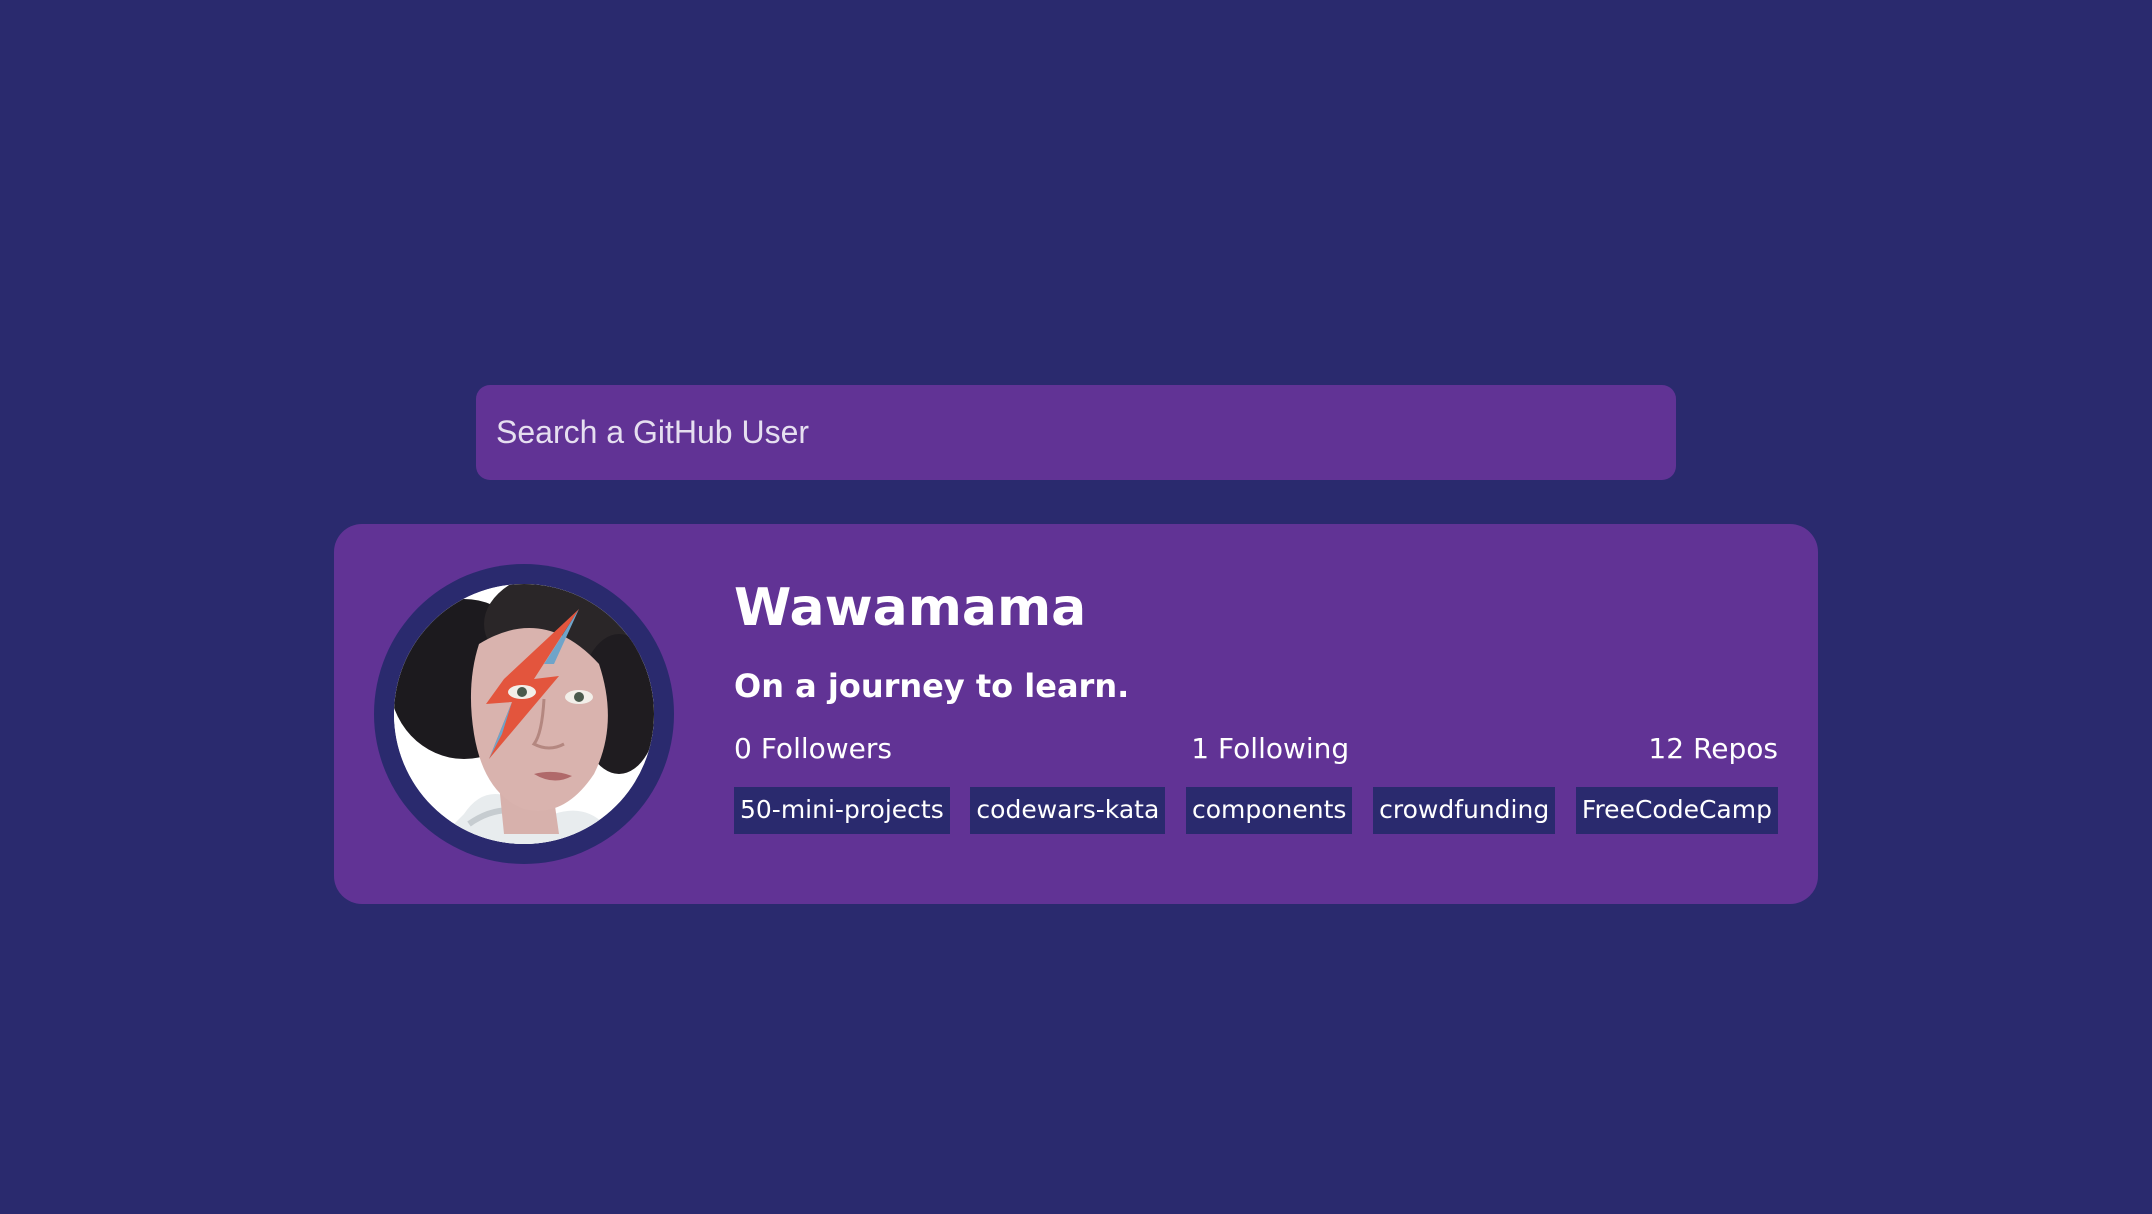 This screenshot has width=2152, height=1214. Describe the element at coordinates (842, 811) in the screenshot. I see `repo-link-50-mini-projects: 50-mini-projects` at that location.